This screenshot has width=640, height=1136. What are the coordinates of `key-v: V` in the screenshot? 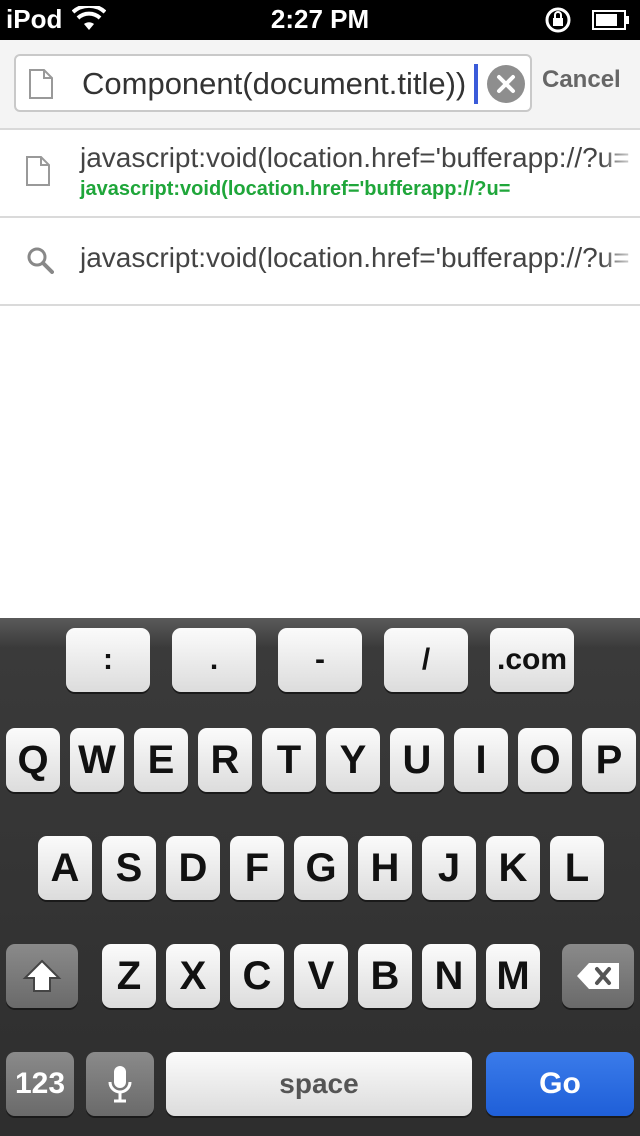 It's located at (321, 976).